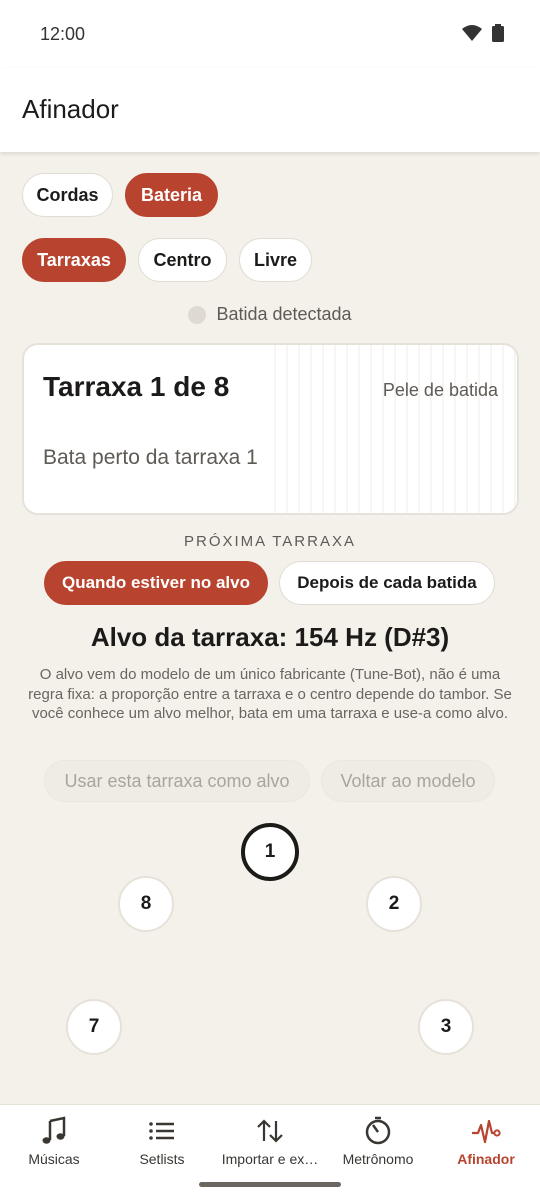  Describe the element at coordinates (483, 33) in the screenshot. I see `status-icons` at that location.